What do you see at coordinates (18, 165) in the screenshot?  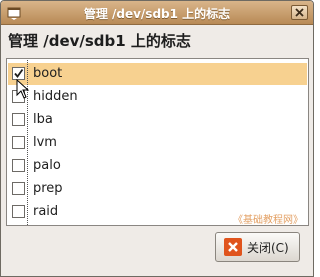 I see `checkbox-palo` at bounding box center [18, 165].